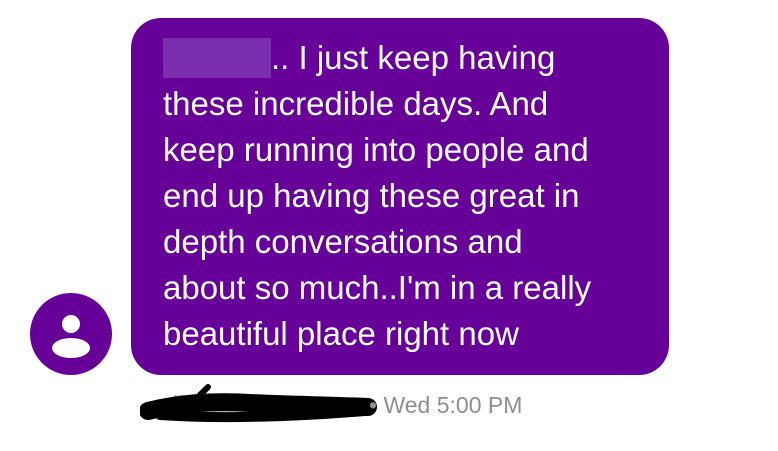 The width and height of the screenshot is (778, 451). I want to click on message-line-5: depth conversations and, so click(343, 241).